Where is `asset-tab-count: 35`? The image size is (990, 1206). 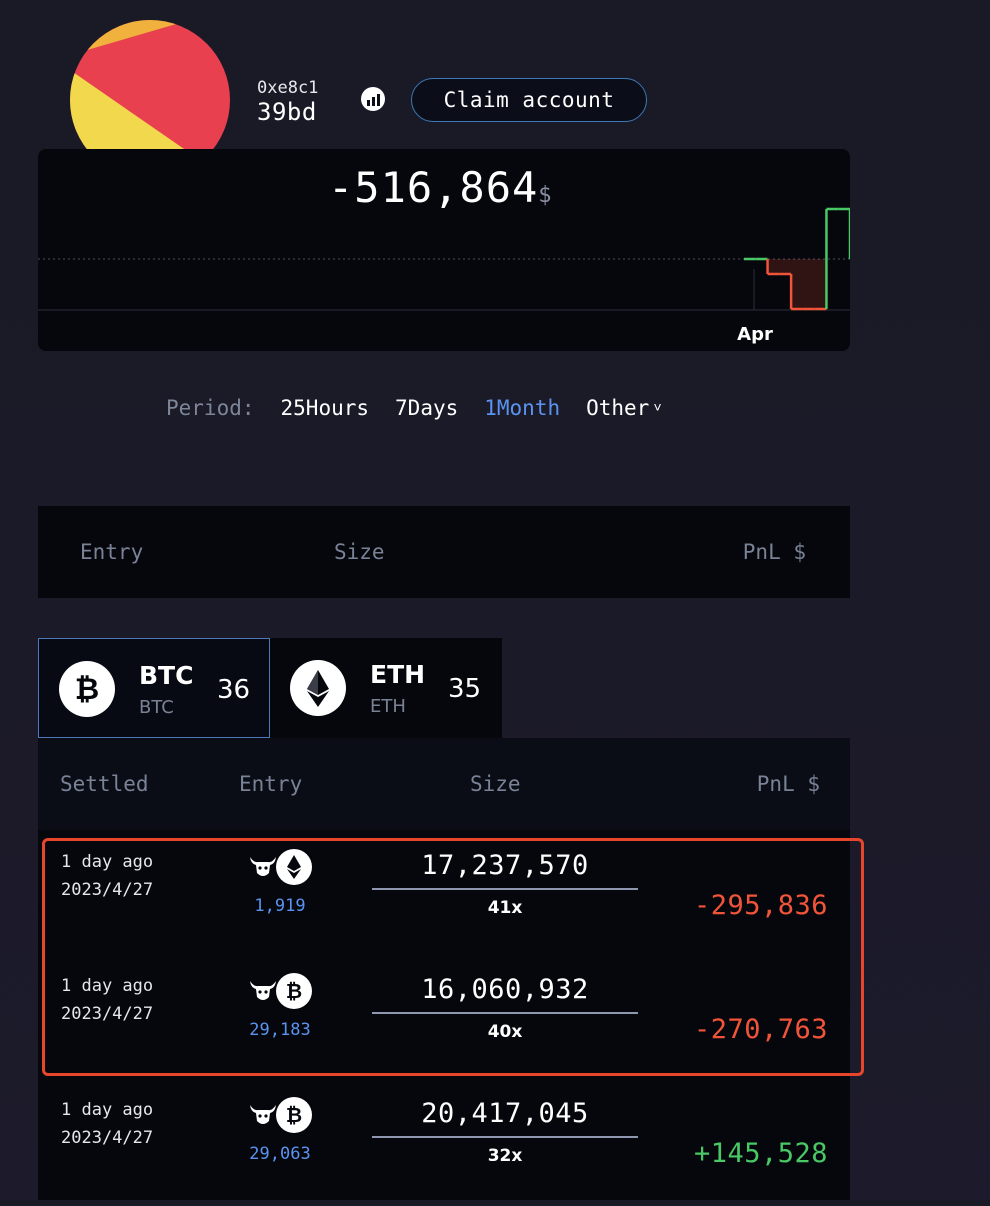 asset-tab-count: 35 is located at coordinates (465, 689).